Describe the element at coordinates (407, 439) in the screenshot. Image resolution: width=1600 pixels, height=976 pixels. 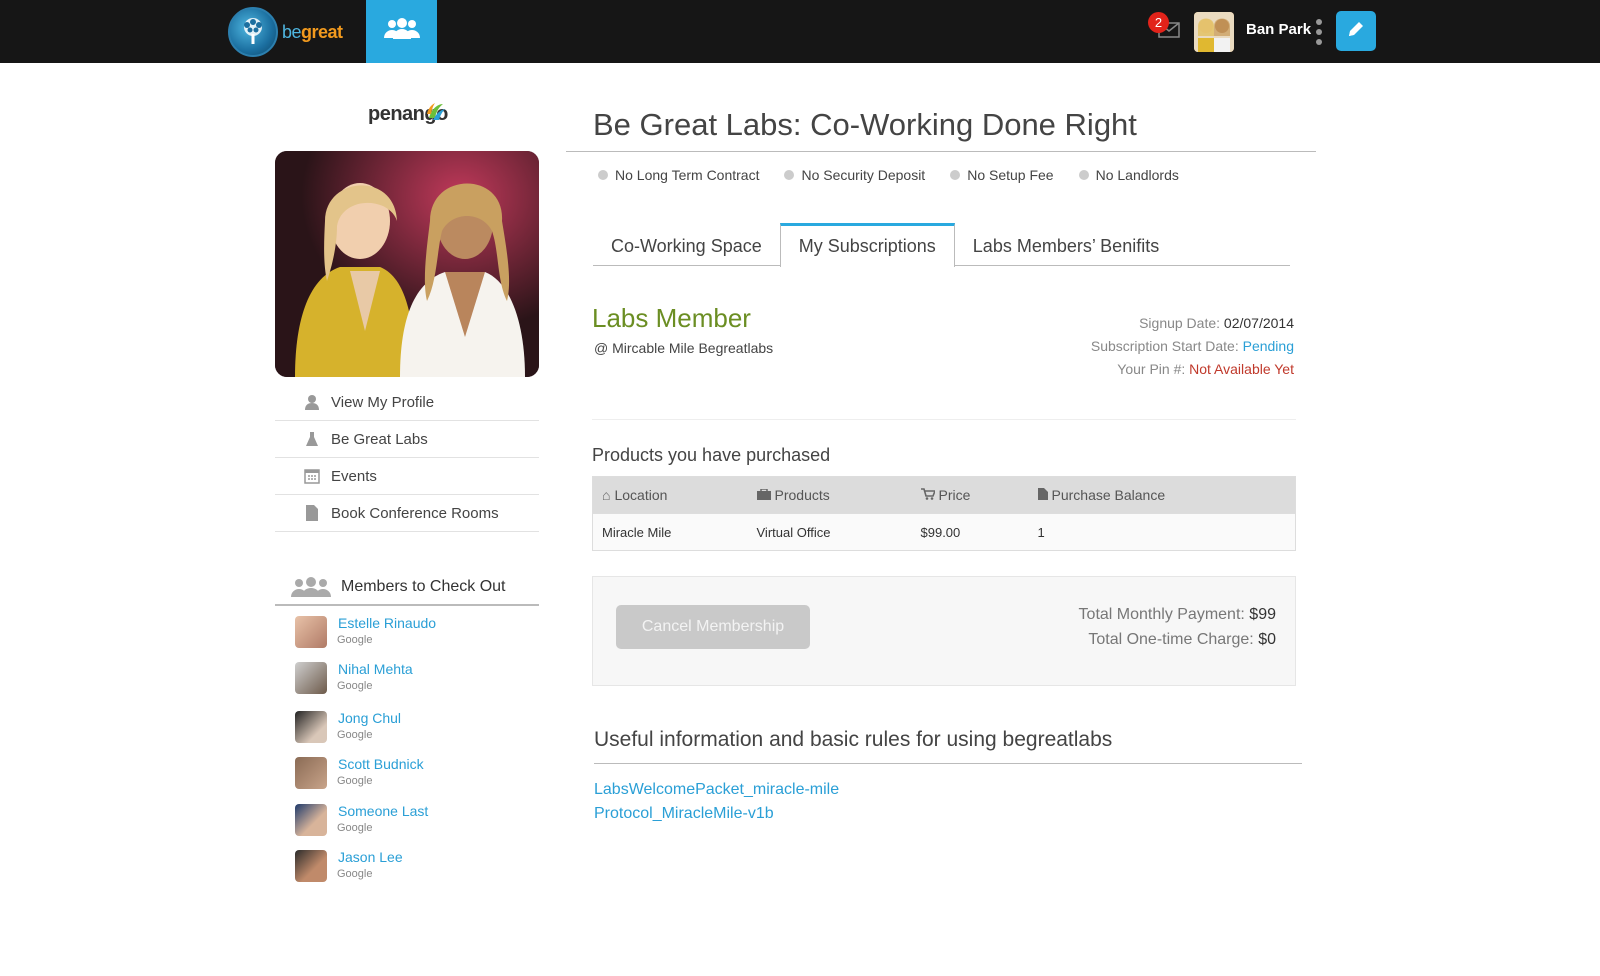
I see `sidebar-item-be-great-labs: Be Great Labs` at that location.